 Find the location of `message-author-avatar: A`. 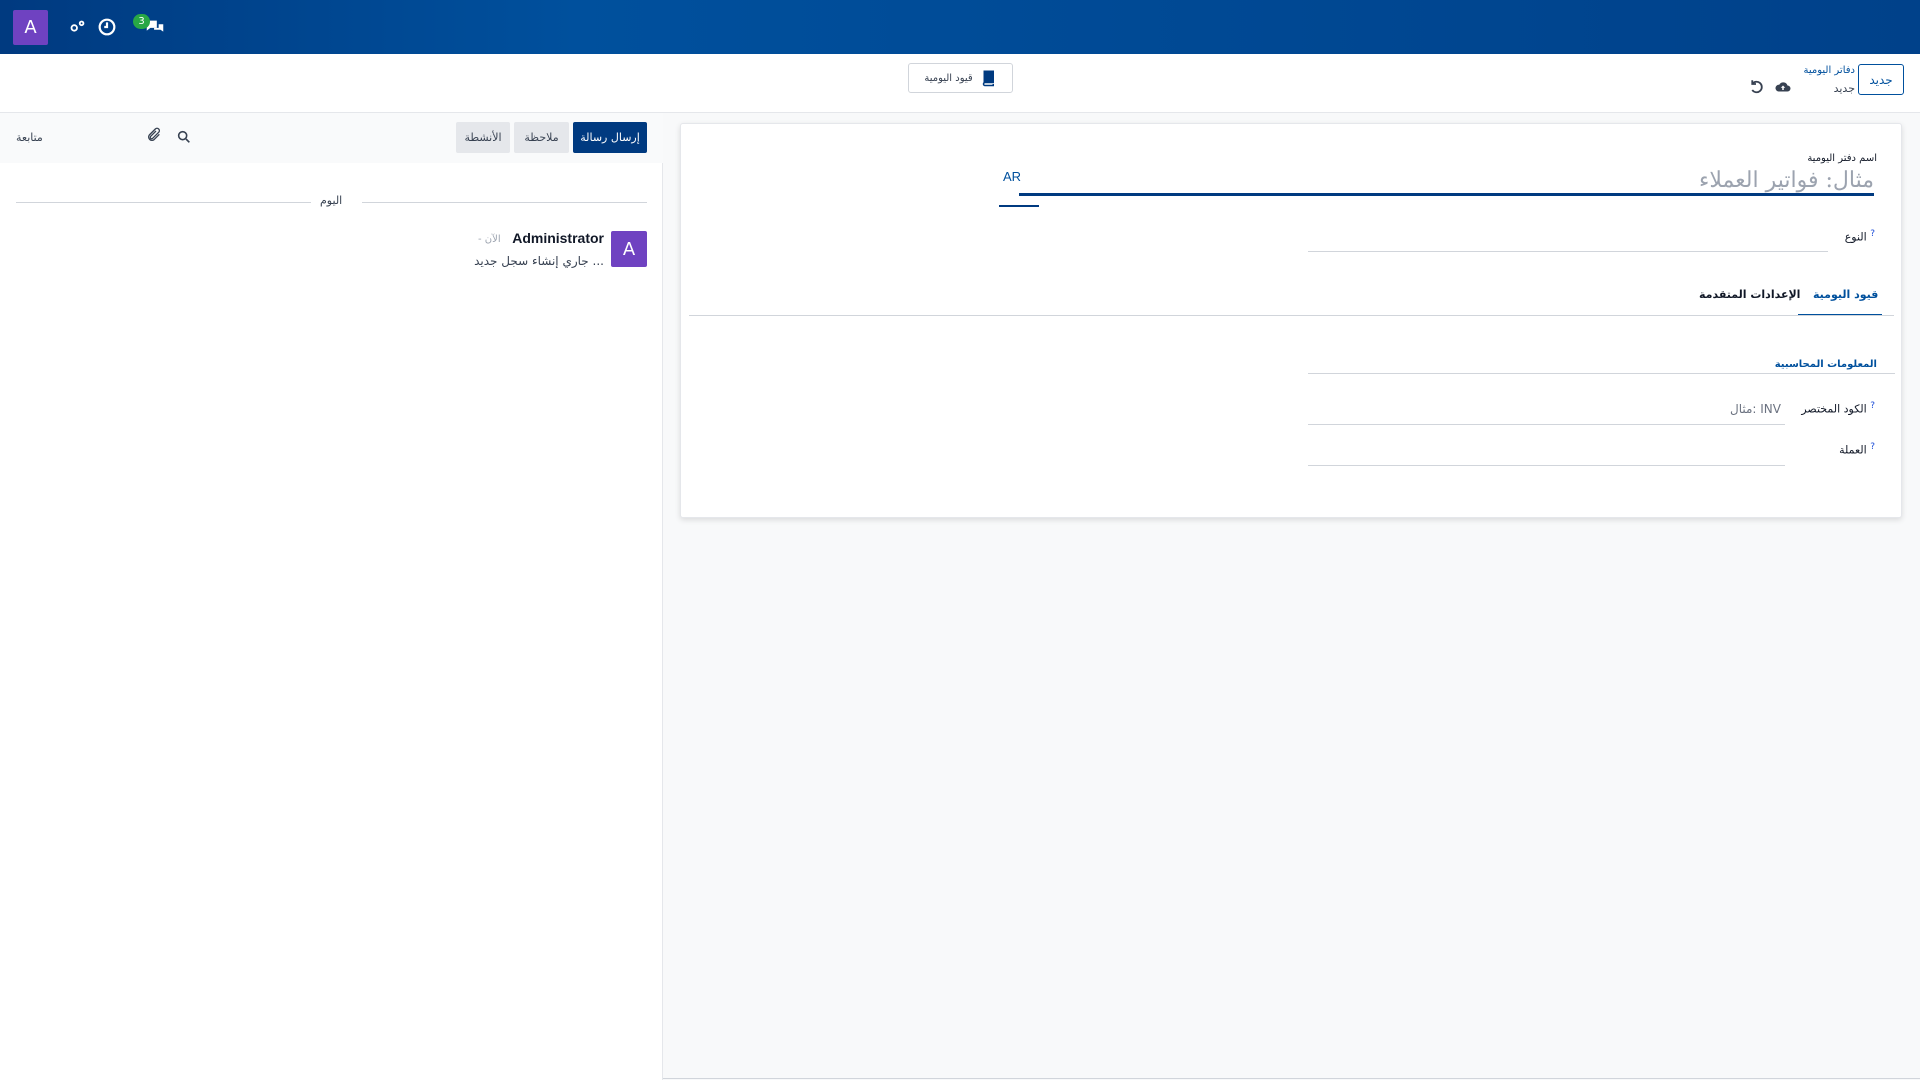

message-author-avatar: A is located at coordinates (629, 249).